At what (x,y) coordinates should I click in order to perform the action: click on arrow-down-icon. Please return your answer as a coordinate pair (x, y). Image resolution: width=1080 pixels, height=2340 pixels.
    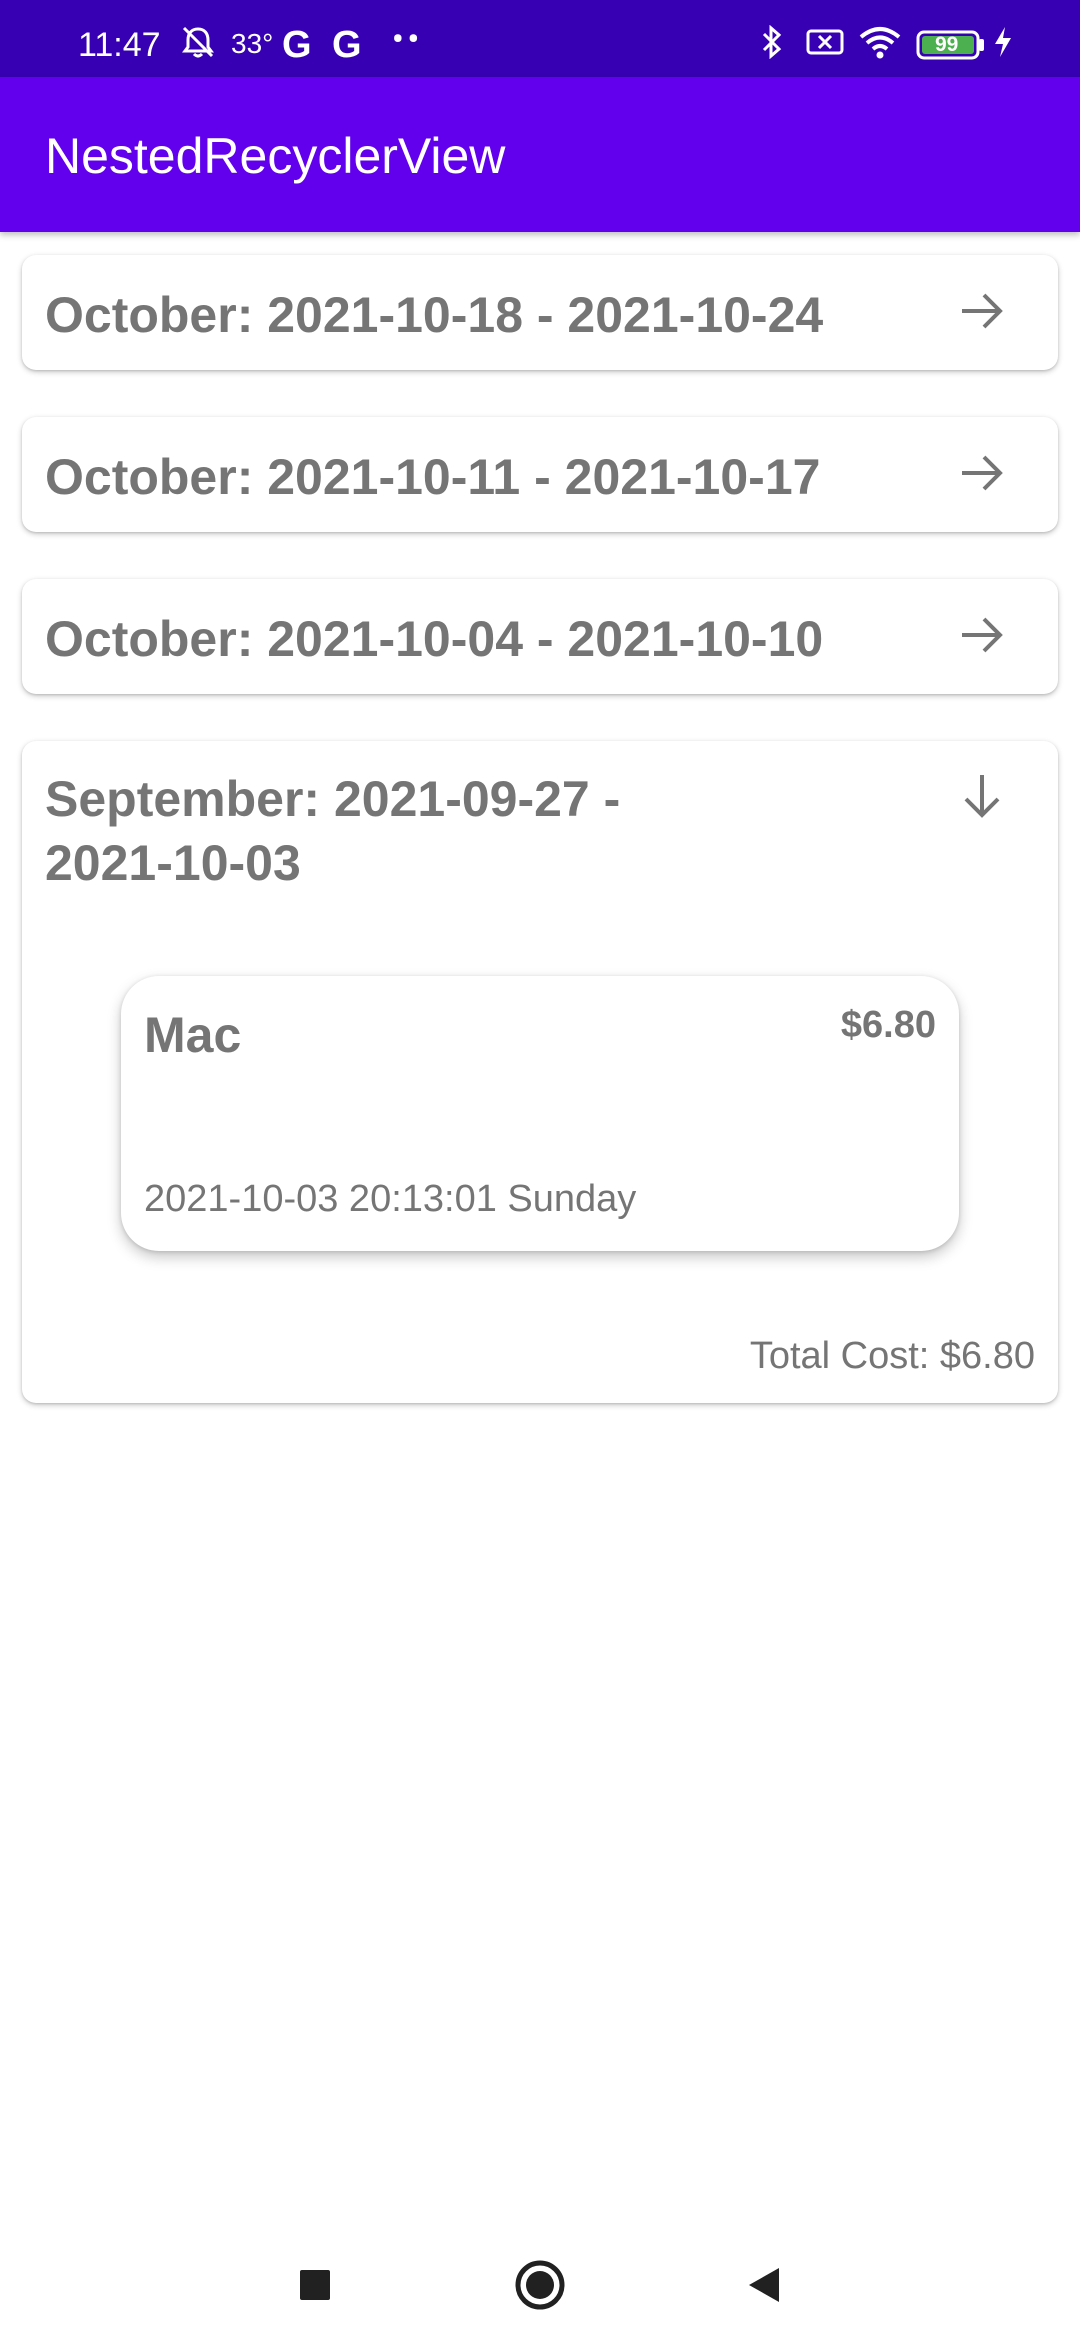
    Looking at the image, I should click on (982, 797).